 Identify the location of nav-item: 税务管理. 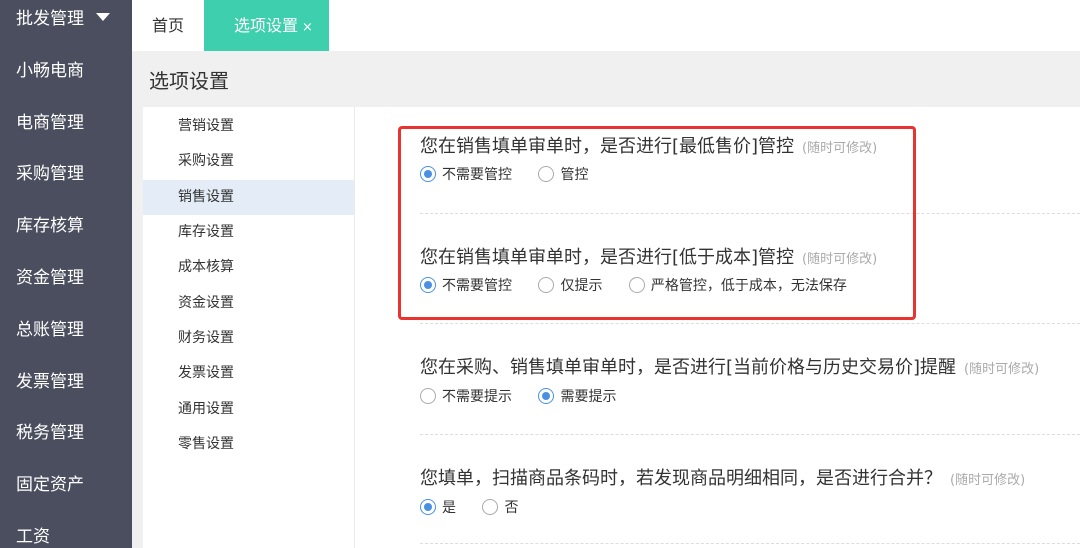
(50, 433).